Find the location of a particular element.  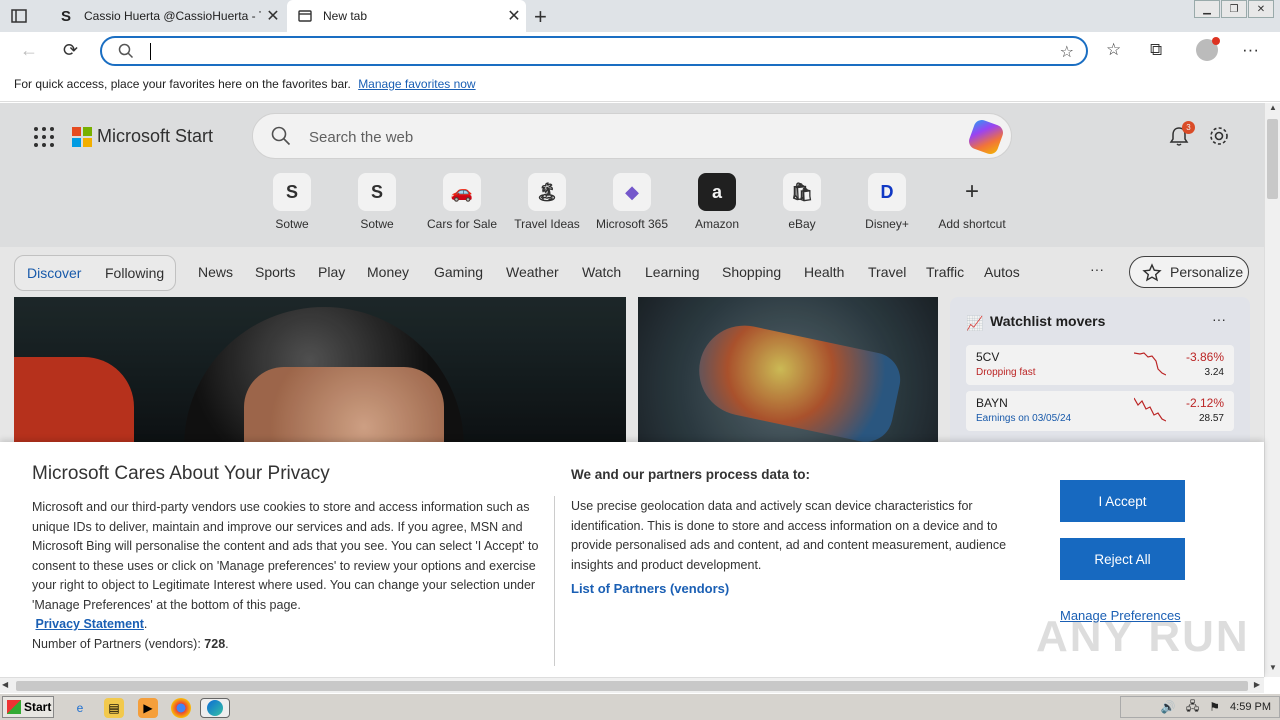

text-caret is located at coordinates (150, 51).